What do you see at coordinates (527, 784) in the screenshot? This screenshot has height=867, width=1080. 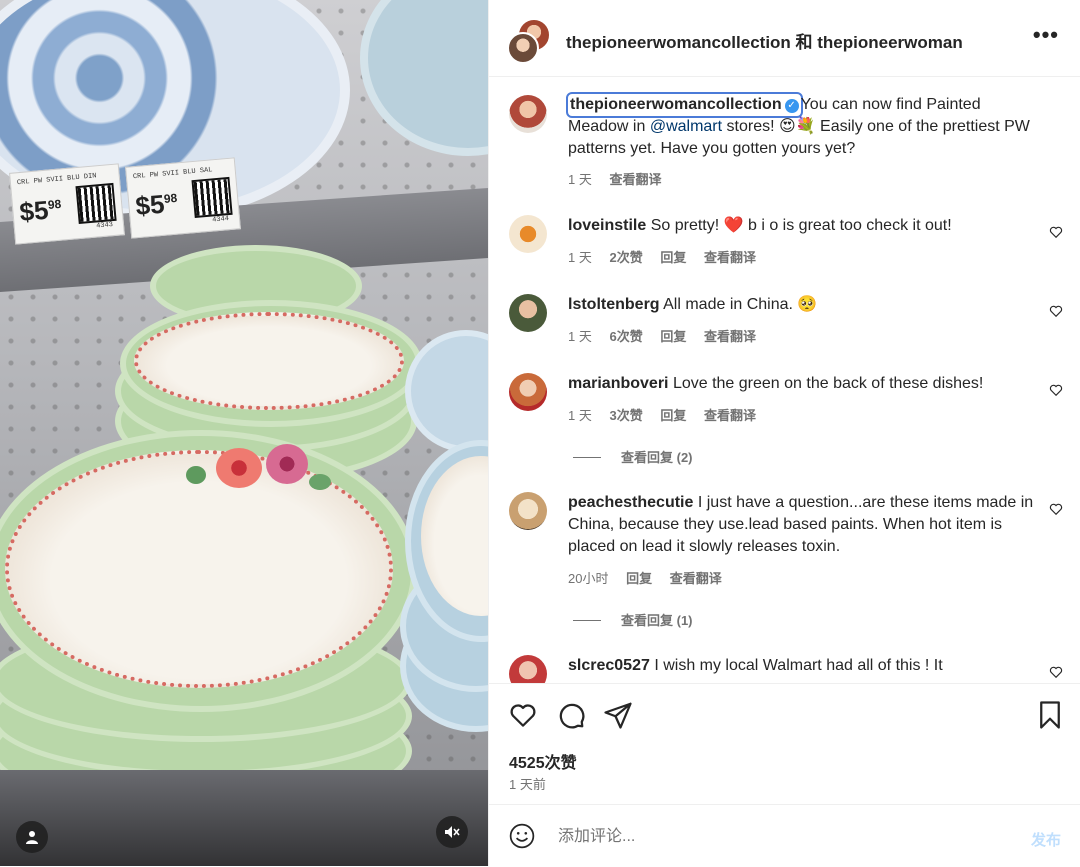 I see `post-timestamp: 1 天前` at bounding box center [527, 784].